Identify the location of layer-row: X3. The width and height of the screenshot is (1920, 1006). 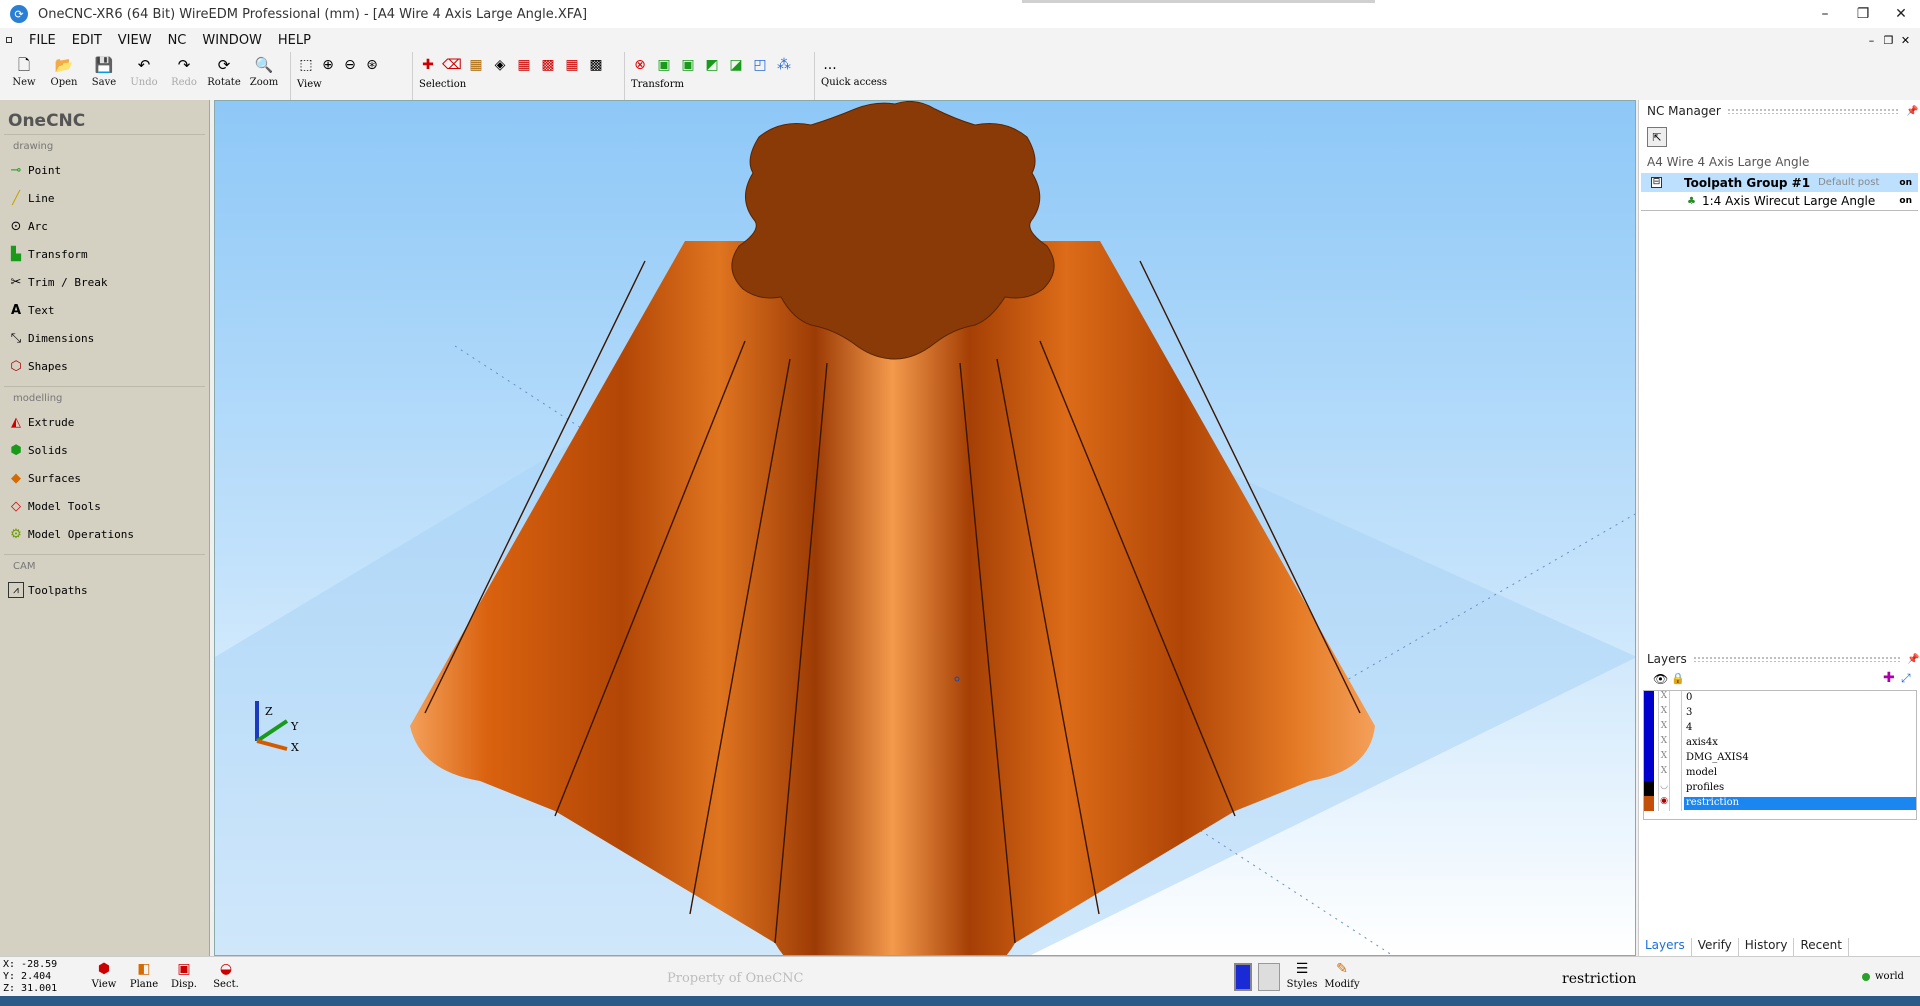
(1780, 713).